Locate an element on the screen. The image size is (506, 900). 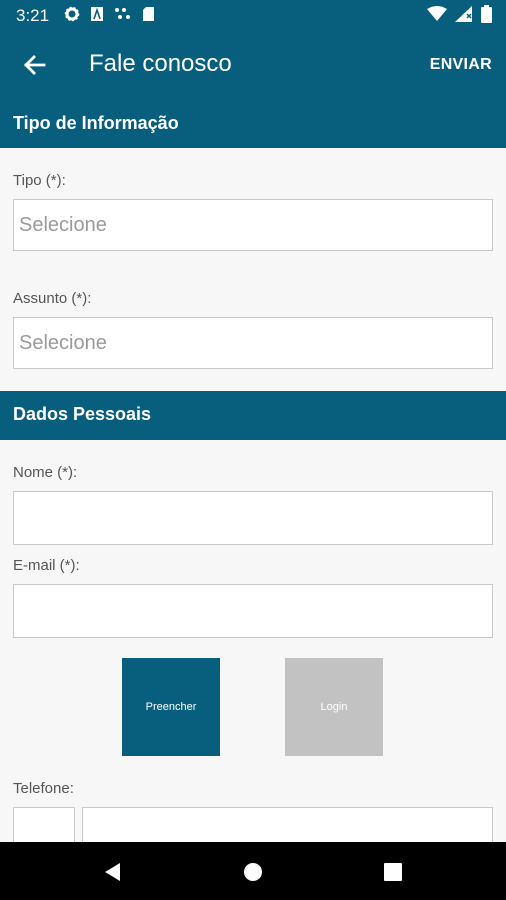
email-label: E-mail (*): is located at coordinates (46, 565).